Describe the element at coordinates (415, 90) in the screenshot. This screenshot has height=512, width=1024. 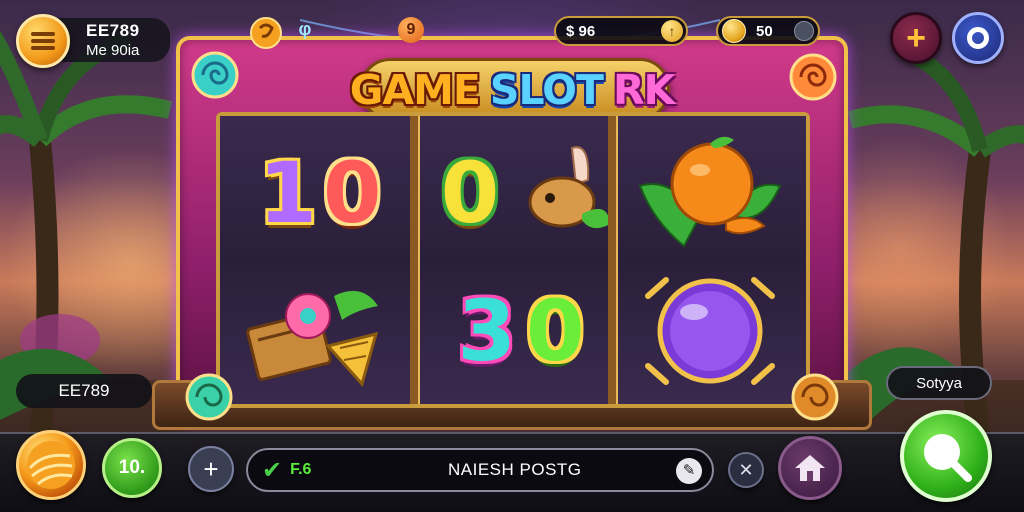
I see `title-word-game: GAME` at that location.